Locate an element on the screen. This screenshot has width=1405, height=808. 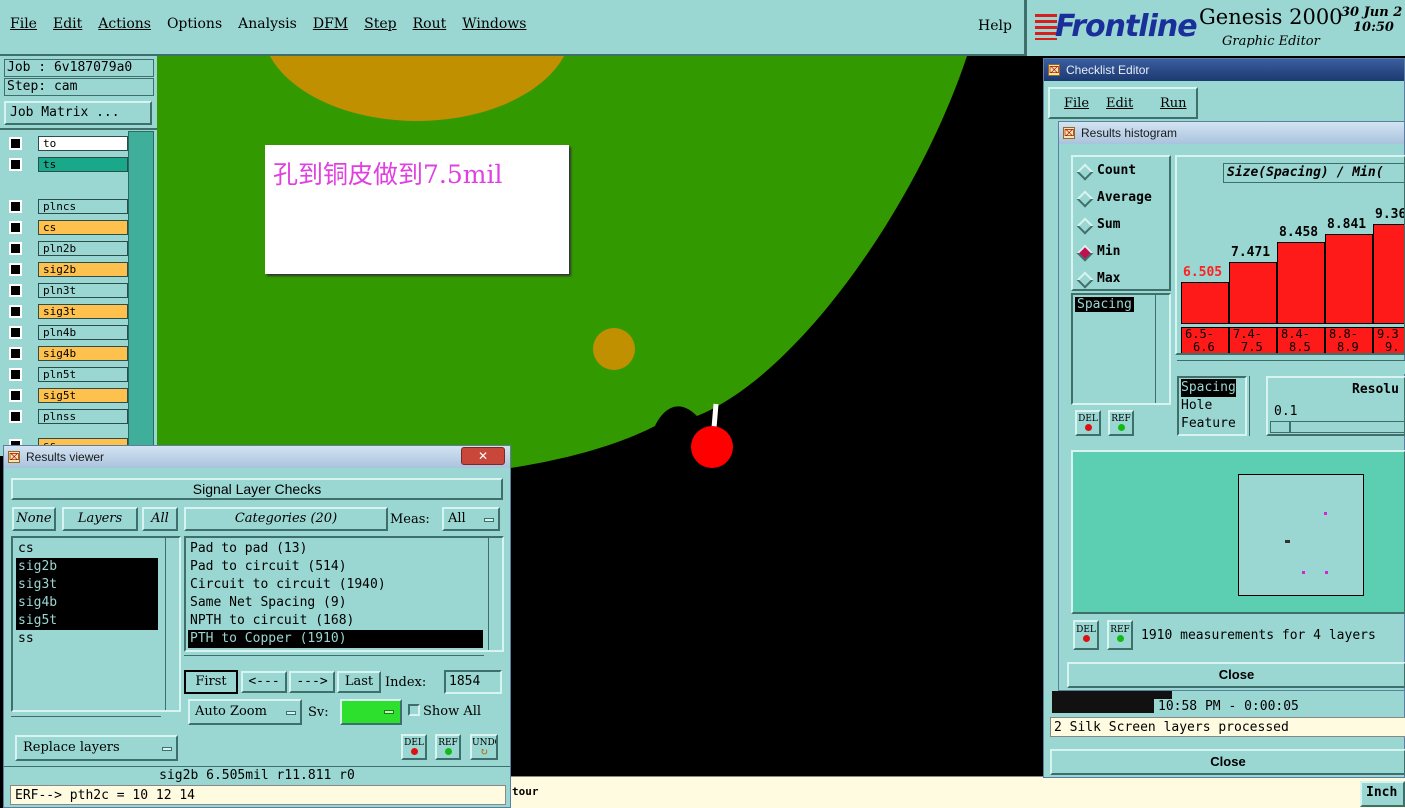
previous-button: <--- is located at coordinates (264, 682).